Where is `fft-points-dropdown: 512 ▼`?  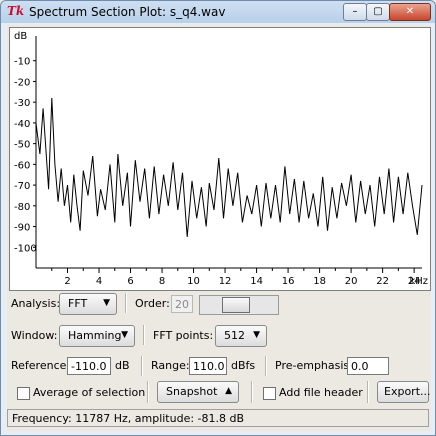 fft-points-dropdown: 512 ▼ is located at coordinates (241, 336).